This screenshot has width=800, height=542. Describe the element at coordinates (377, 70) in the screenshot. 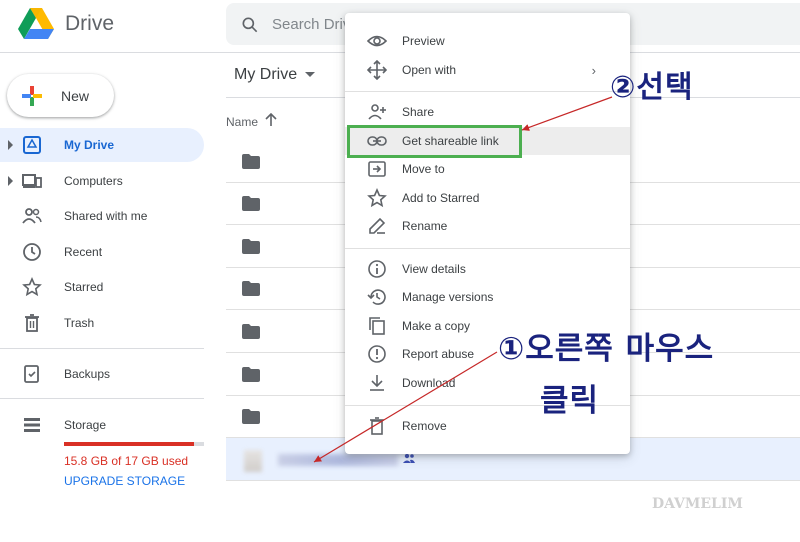

I see `move-icon` at that location.